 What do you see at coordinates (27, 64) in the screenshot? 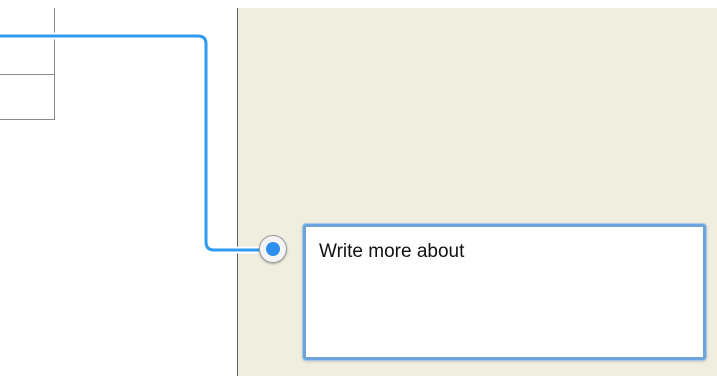
I see `table-fragment` at bounding box center [27, 64].